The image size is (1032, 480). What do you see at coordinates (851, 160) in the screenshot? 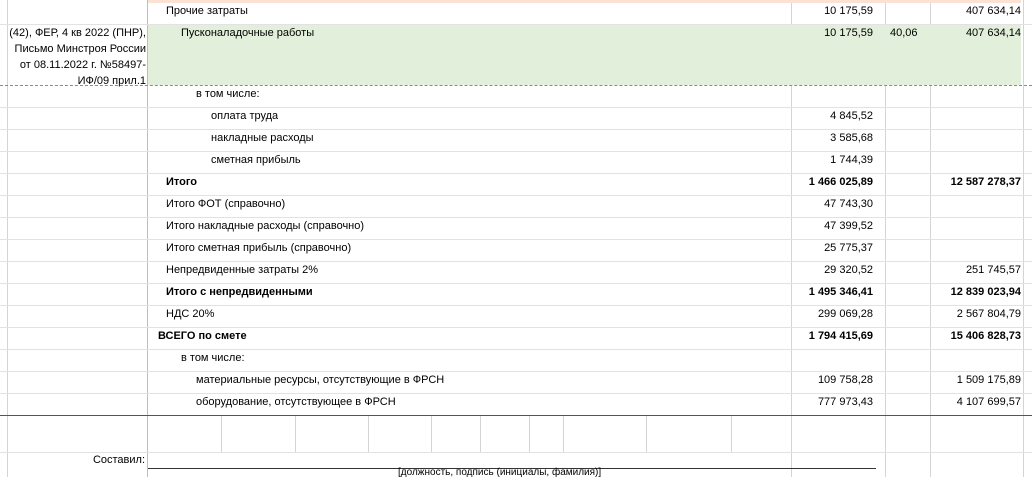
I see `row-value: 1 744,39` at bounding box center [851, 160].